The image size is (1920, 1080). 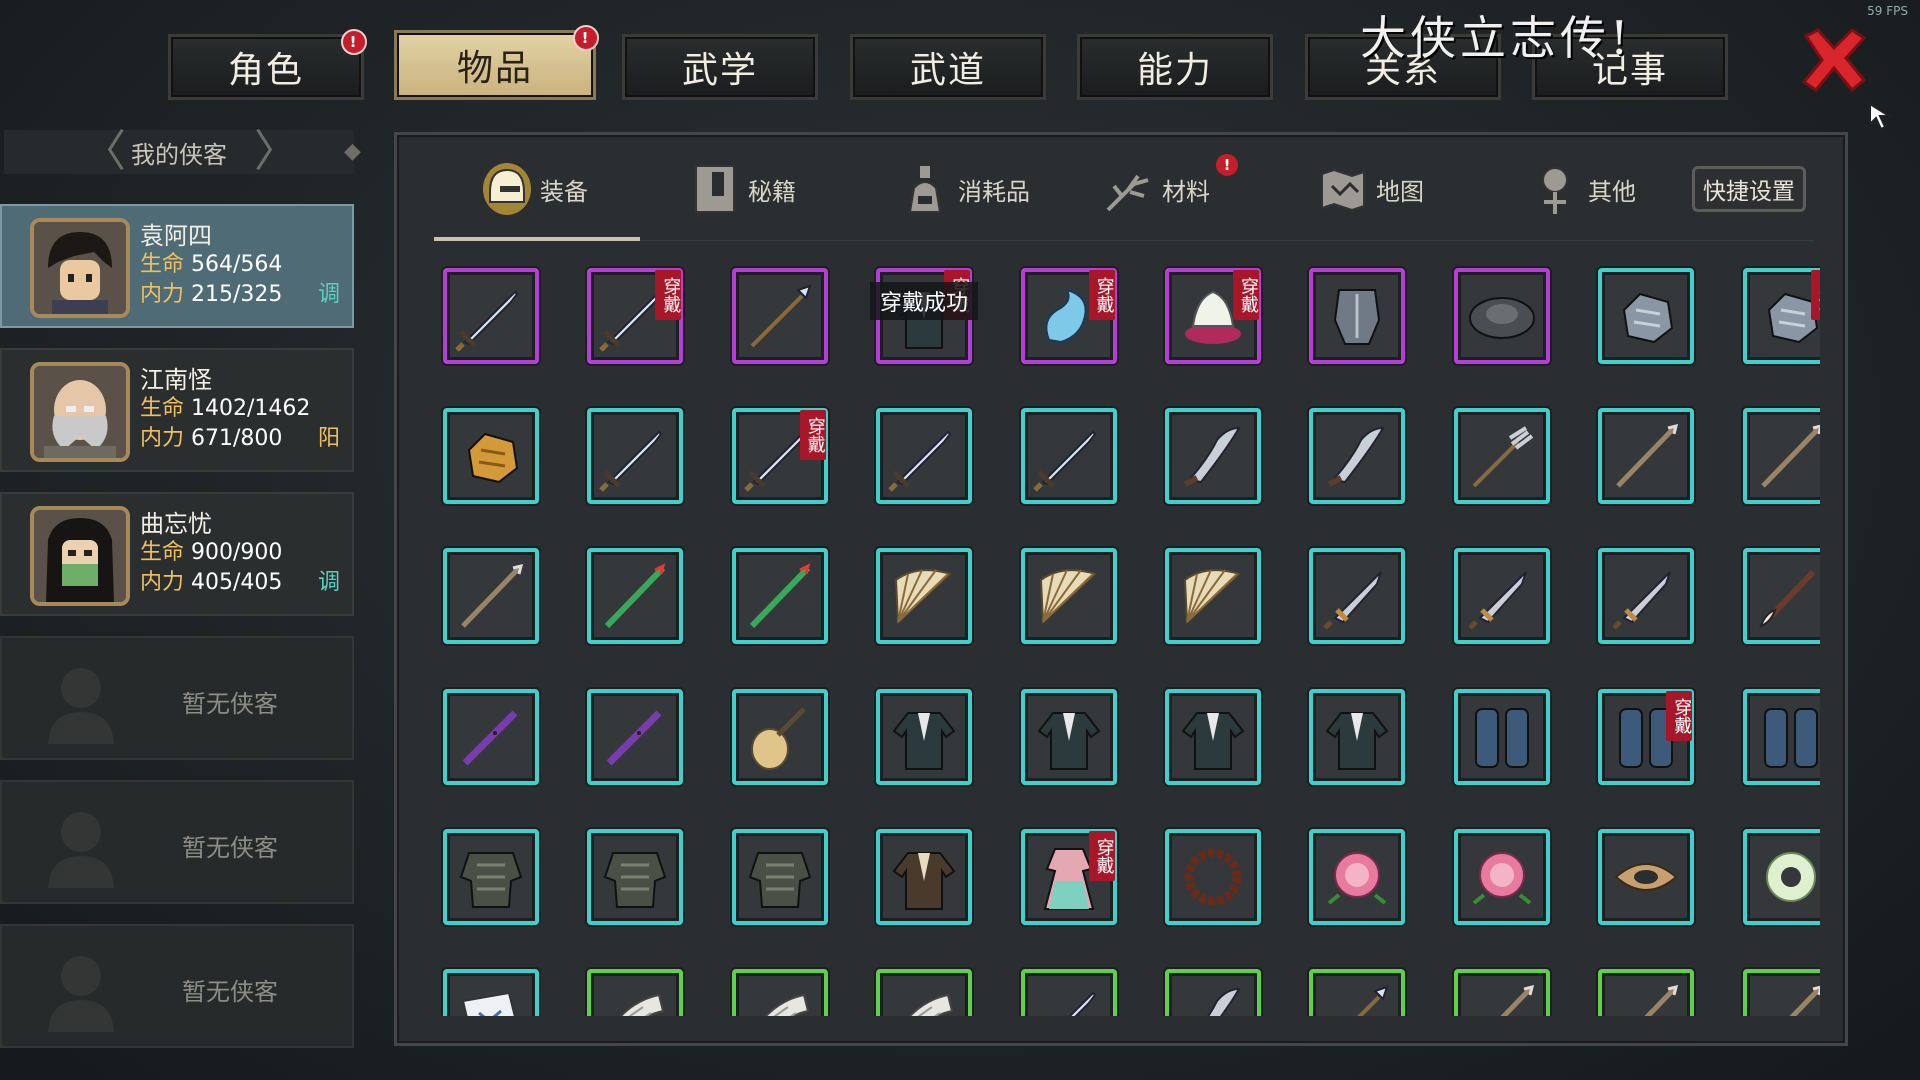 What do you see at coordinates (537, 239) in the screenshot?
I see `active-category-underline` at bounding box center [537, 239].